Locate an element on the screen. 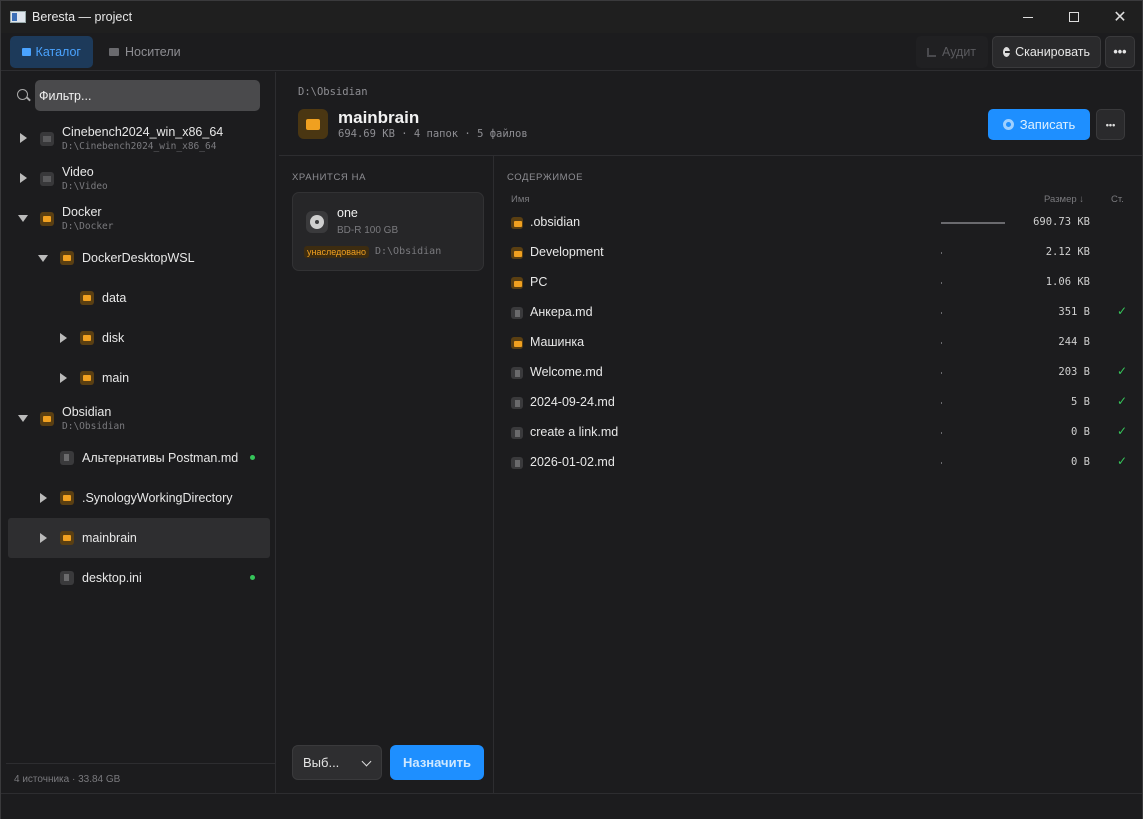 This screenshot has height=819, width=1143. tab-media-label: Носители is located at coordinates (153, 52).